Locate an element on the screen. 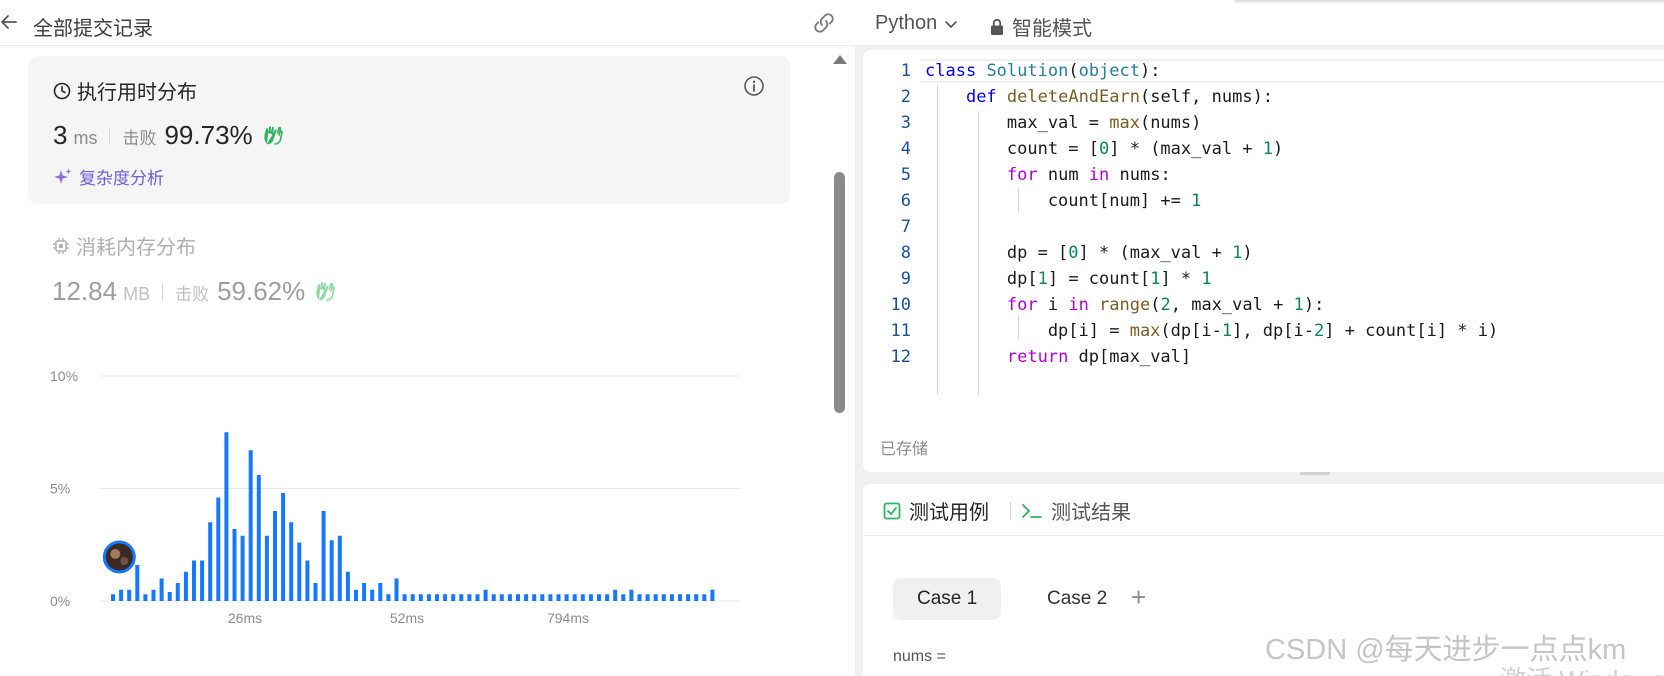  code-text: for num in nums: is located at coordinates (1048, 175).